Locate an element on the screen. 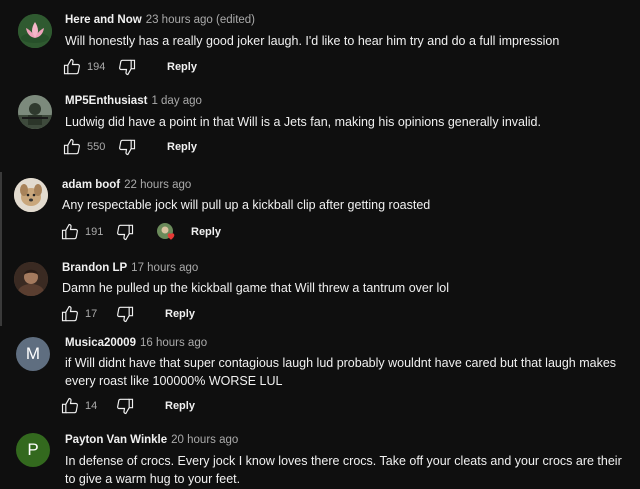 This screenshot has width=640, height=489. comment-timestamp: 16 hours ago is located at coordinates (173, 343).